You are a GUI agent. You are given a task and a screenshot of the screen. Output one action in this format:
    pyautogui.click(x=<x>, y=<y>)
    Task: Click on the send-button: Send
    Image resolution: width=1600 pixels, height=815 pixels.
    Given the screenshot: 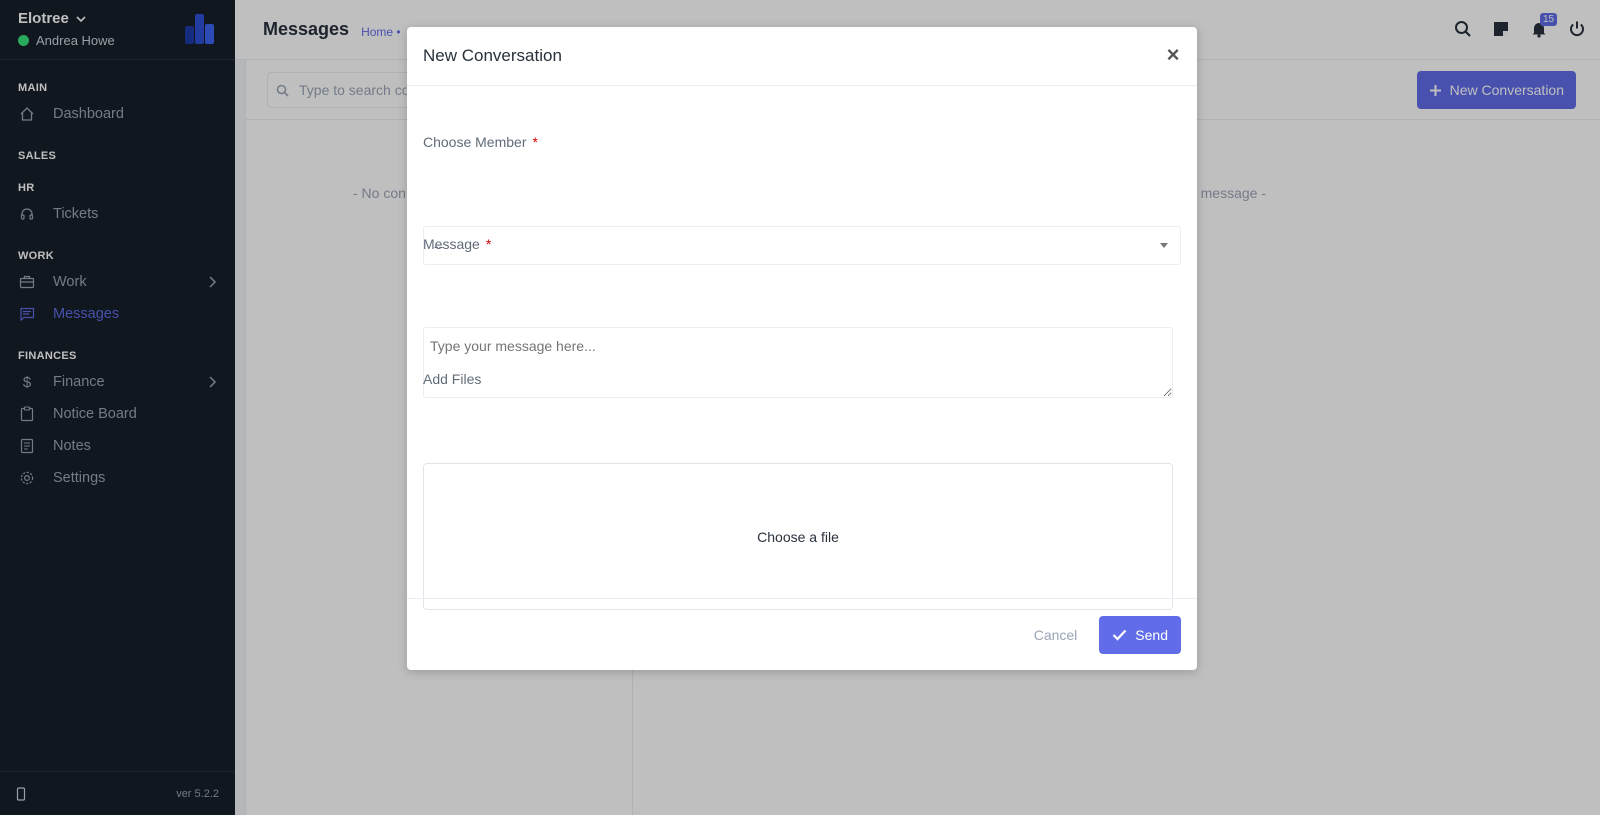 What is the action you would take?
    pyautogui.click(x=1140, y=634)
    